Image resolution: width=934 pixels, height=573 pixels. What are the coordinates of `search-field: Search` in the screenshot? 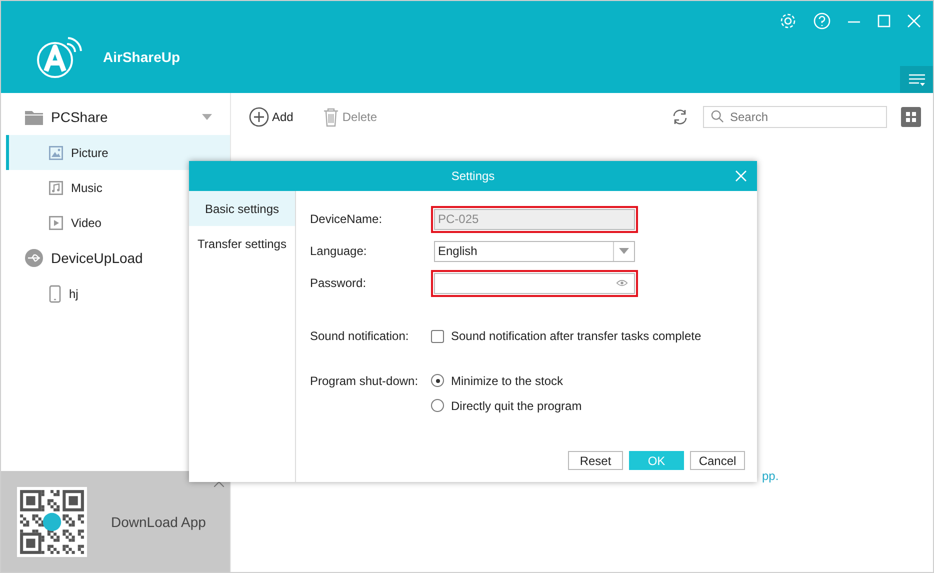 It's located at (795, 117).